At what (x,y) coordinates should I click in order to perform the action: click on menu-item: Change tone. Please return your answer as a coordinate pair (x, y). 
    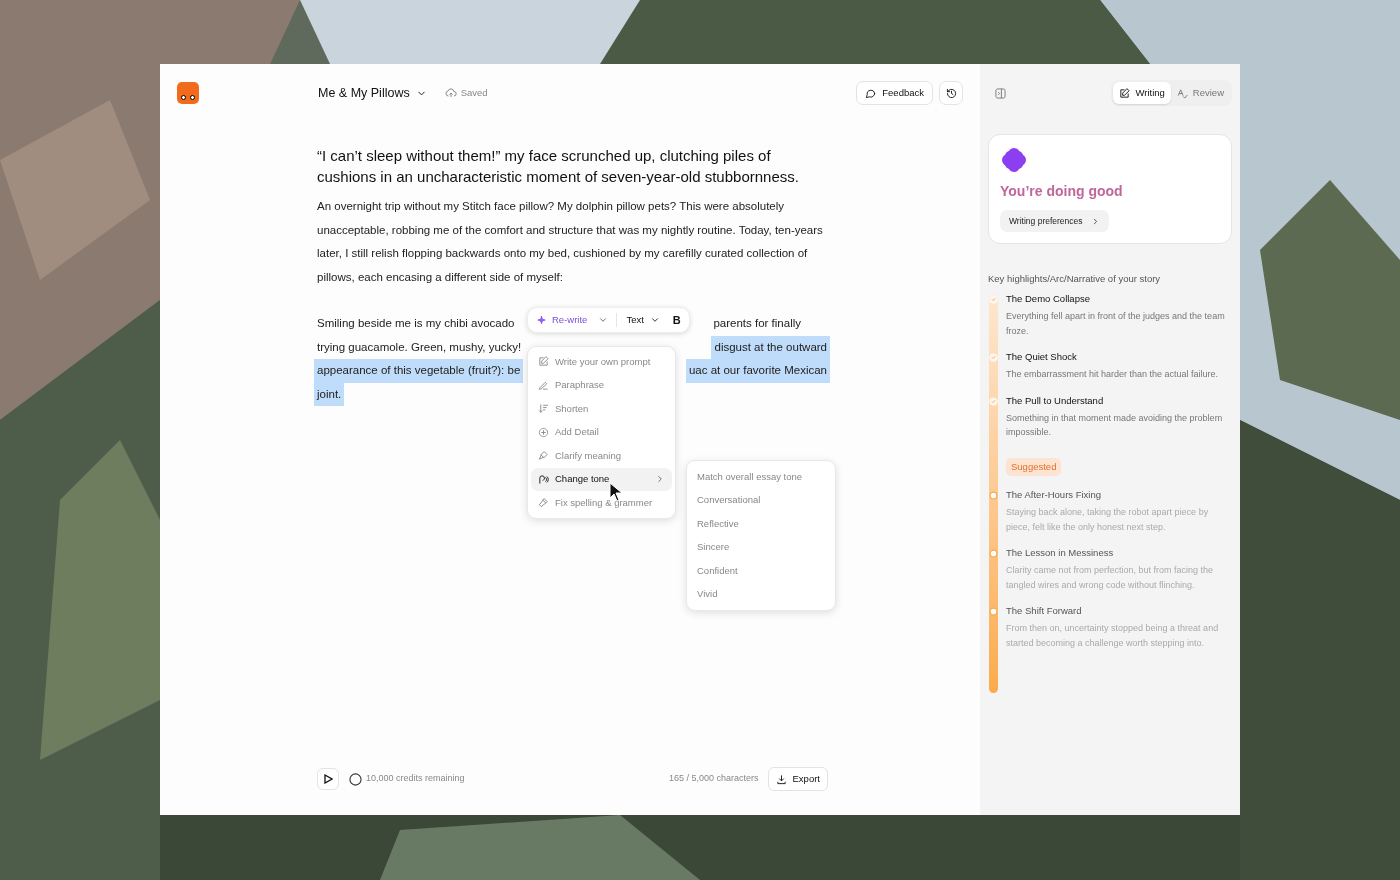
    Looking at the image, I should click on (601, 479).